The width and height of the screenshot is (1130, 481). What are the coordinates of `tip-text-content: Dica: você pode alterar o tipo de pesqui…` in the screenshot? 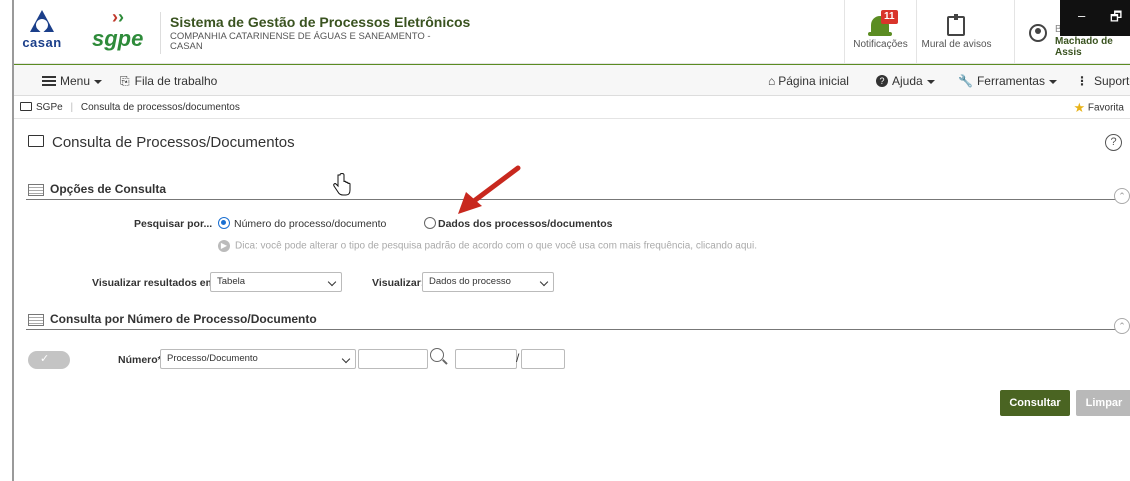 It's located at (496, 246).